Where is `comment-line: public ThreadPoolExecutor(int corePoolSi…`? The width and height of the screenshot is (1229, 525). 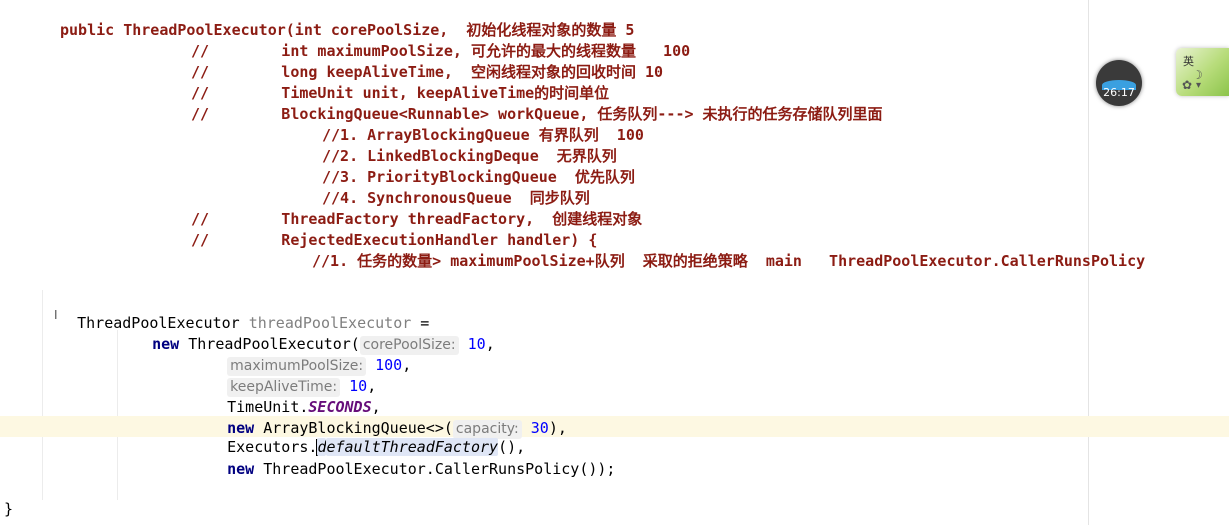
comment-line: public ThreadPoolExecutor(int corePoolSi… is located at coordinates (347, 30).